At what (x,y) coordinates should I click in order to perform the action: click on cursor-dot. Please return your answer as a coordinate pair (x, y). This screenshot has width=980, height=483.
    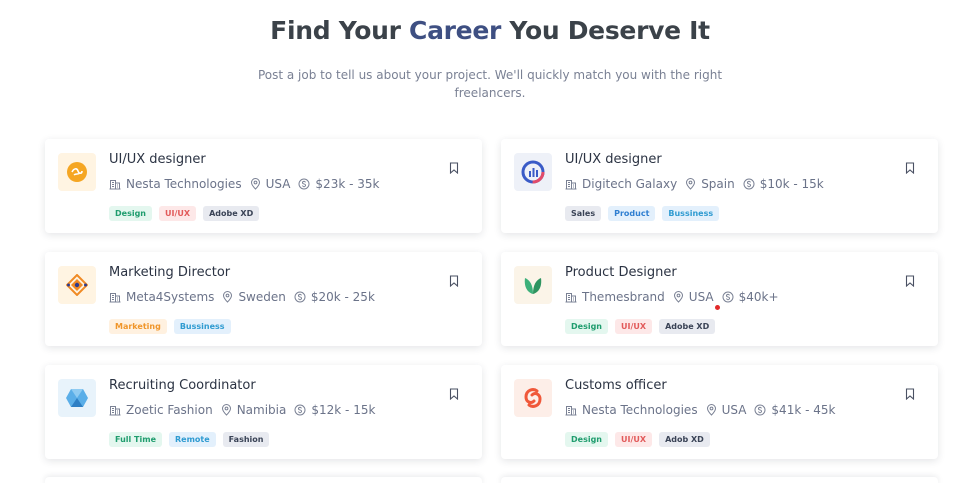
    Looking at the image, I should click on (717, 307).